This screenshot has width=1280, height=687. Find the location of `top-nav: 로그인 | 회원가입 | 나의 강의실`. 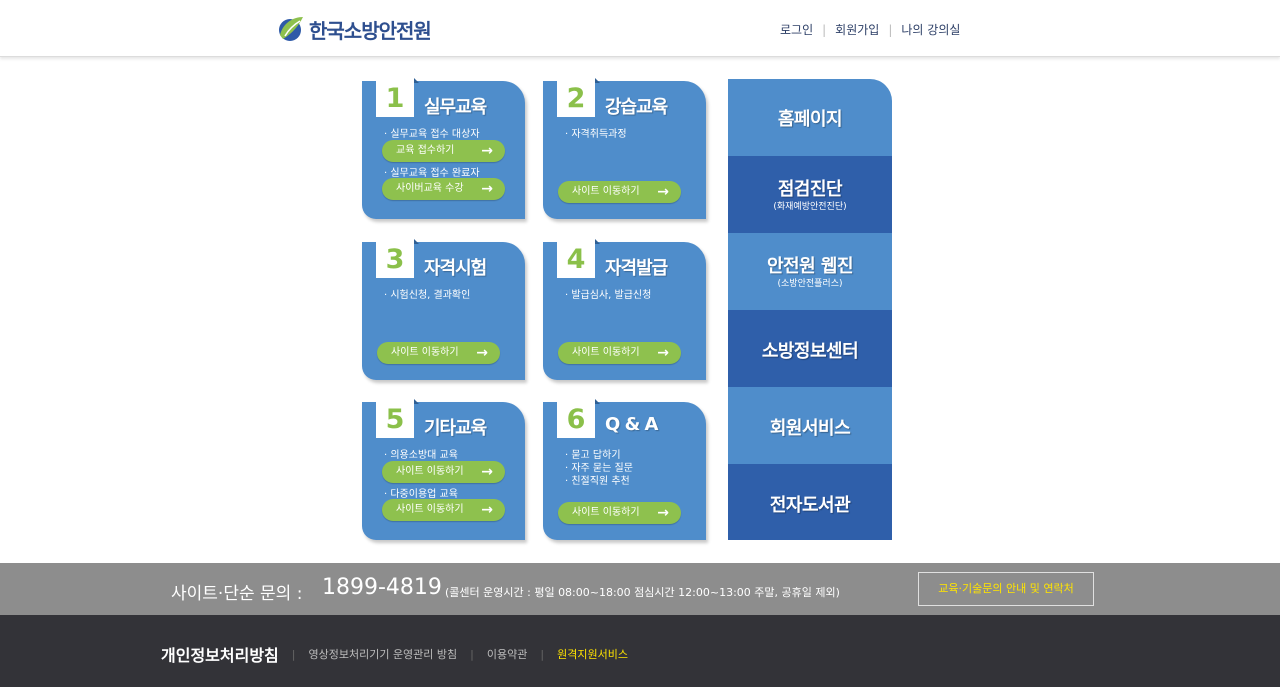

top-nav: 로그인 | 회원가입 | 나의 강의실 is located at coordinates (870, 29).